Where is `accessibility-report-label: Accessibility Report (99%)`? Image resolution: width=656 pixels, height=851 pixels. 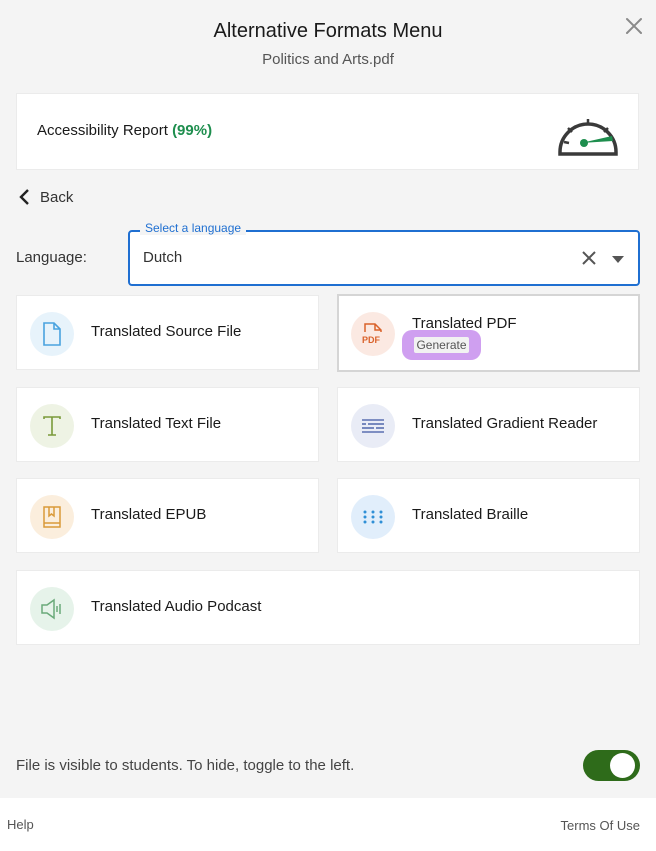 accessibility-report-label: Accessibility Report (99%) is located at coordinates (124, 130).